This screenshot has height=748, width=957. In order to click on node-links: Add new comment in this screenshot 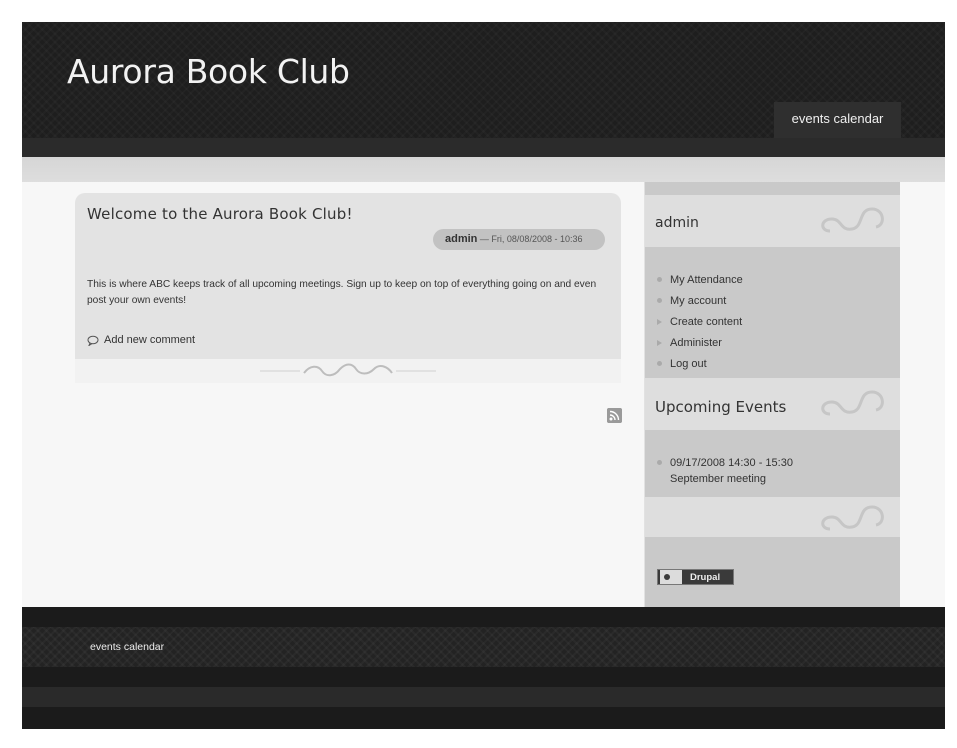, I will do `click(141, 340)`.